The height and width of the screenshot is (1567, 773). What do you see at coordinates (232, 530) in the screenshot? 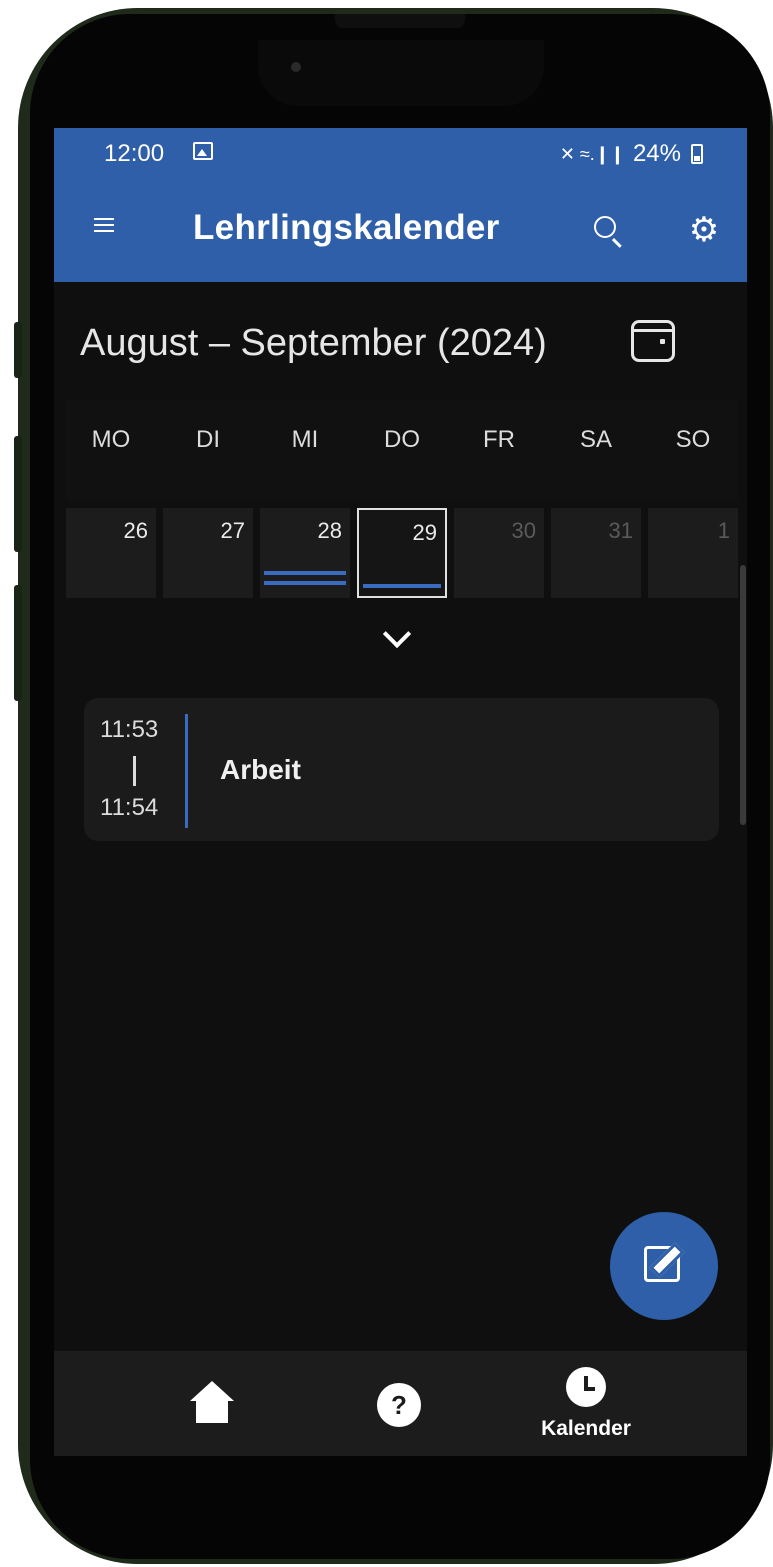
I see `day-number: 27` at bounding box center [232, 530].